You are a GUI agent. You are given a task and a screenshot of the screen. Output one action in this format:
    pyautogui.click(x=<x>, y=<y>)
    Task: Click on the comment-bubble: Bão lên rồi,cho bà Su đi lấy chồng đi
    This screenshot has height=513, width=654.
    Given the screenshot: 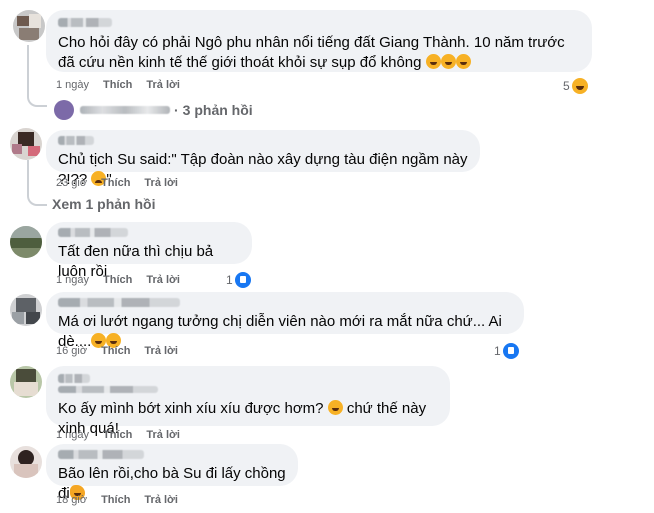 What is the action you would take?
    pyautogui.click(x=172, y=473)
    